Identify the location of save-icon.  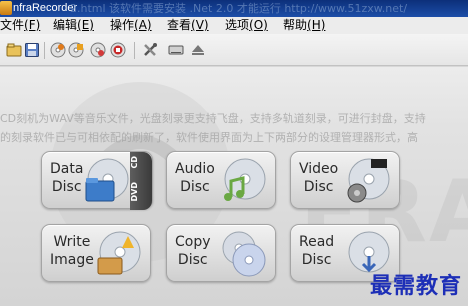
(32, 50).